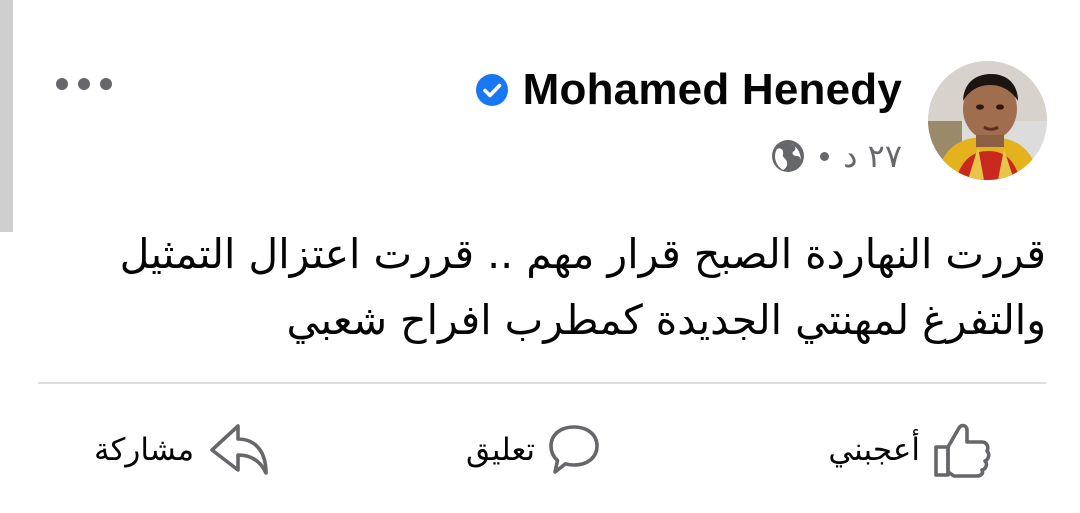 This screenshot has height=513, width=1080. Describe the element at coordinates (872, 156) in the screenshot. I see `post-timestamp: ٢٧ د` at that location.